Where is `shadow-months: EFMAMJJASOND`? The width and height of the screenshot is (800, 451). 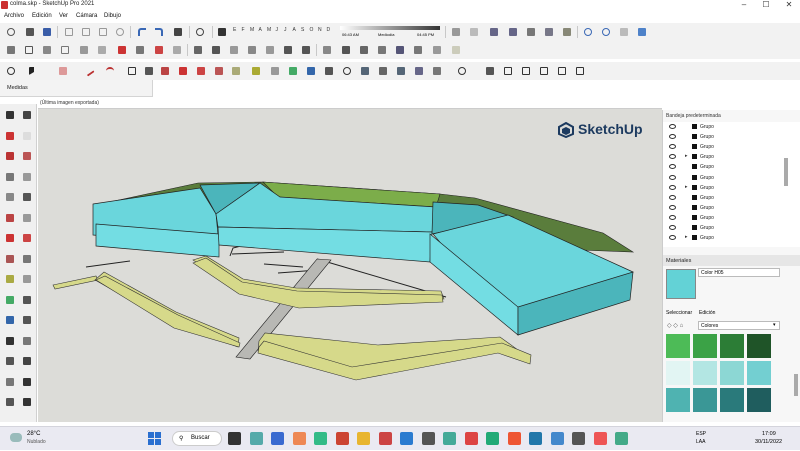 shadow-months: EFMAMJJASOND is located at coordinates (288, 31).